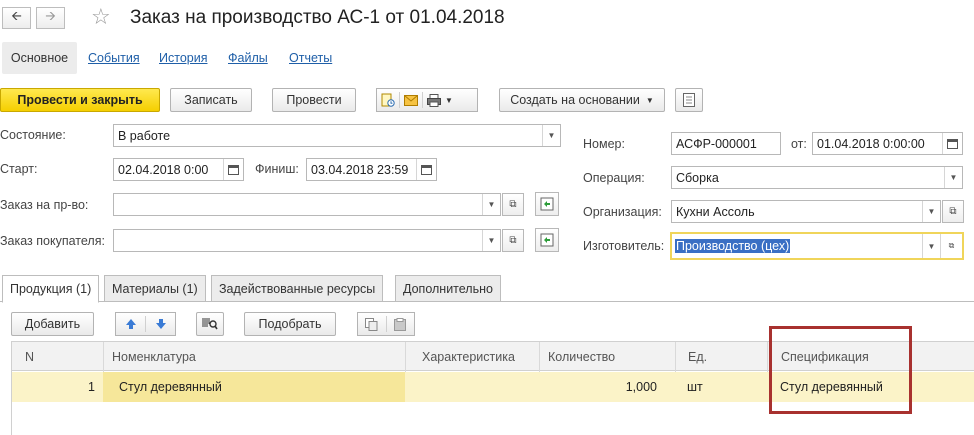  Describe the element at coordinates (472, 387) in the screenshot. I see `row-characteristic` at that location.